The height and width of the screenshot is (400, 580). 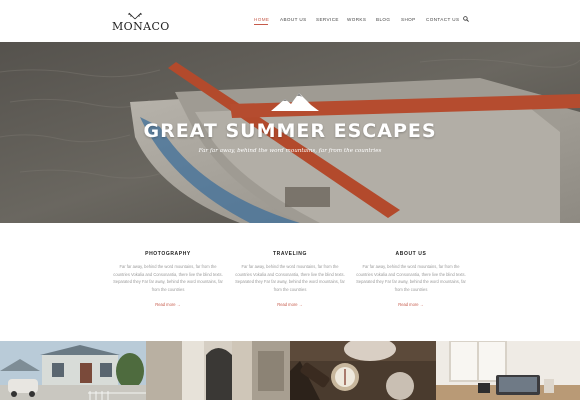 I want to click on feature-title: ABOUT US, so click(x=411, y=254).